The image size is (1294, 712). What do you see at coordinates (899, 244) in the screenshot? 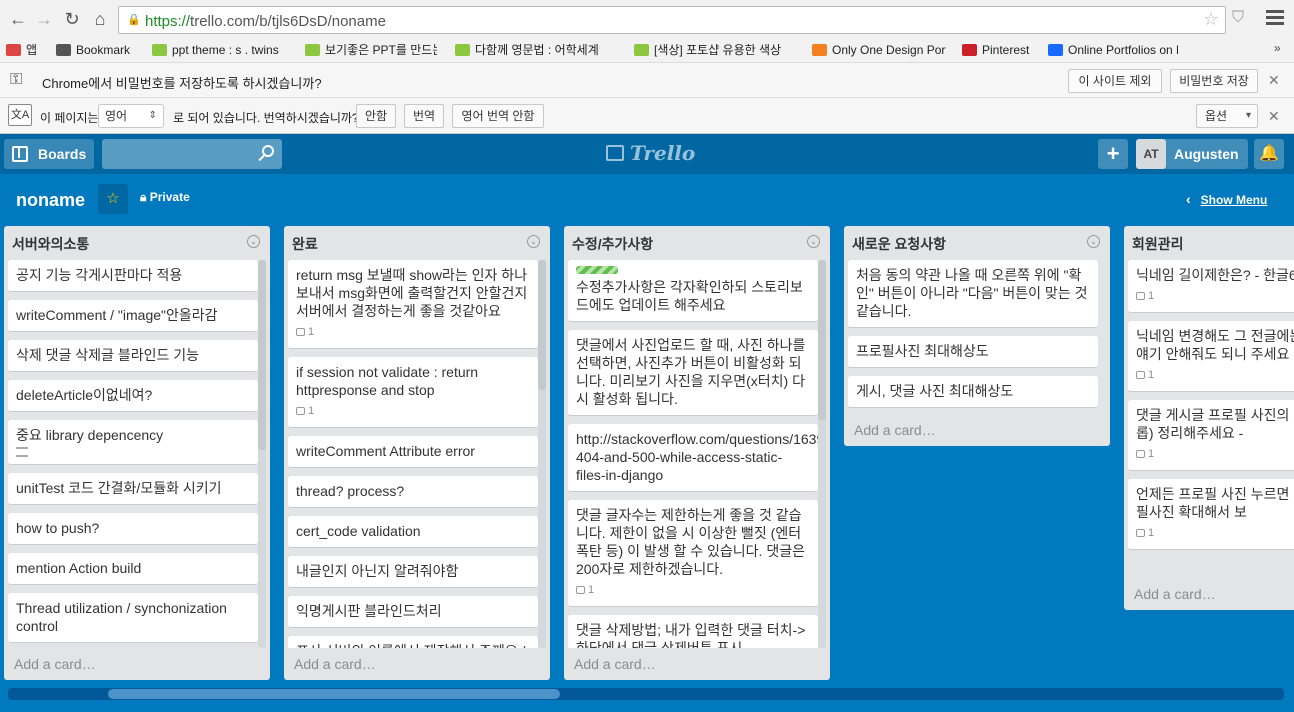
I see `list-title: 새로운 요청사항` at bounding box center [899, 244].